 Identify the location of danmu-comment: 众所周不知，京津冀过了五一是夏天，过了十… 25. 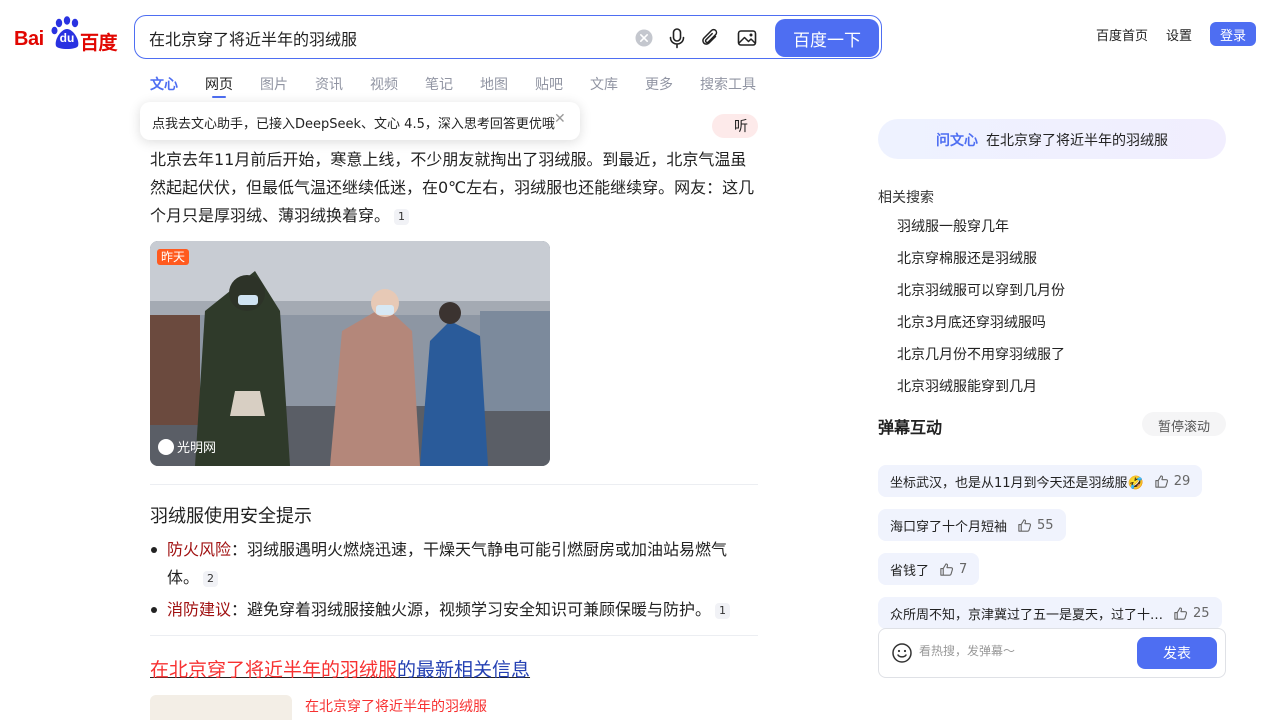
(1050, 613).